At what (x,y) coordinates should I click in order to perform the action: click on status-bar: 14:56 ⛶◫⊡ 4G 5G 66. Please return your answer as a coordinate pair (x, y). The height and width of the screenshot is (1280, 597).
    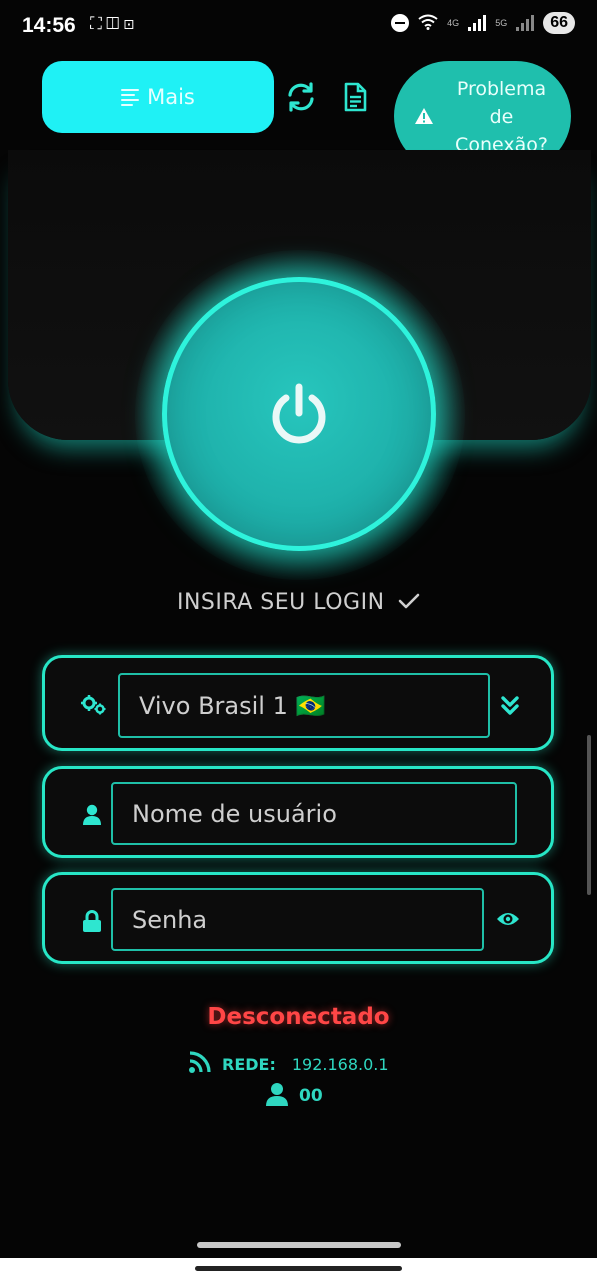
    Looking at the image, I should click on (298, 26).